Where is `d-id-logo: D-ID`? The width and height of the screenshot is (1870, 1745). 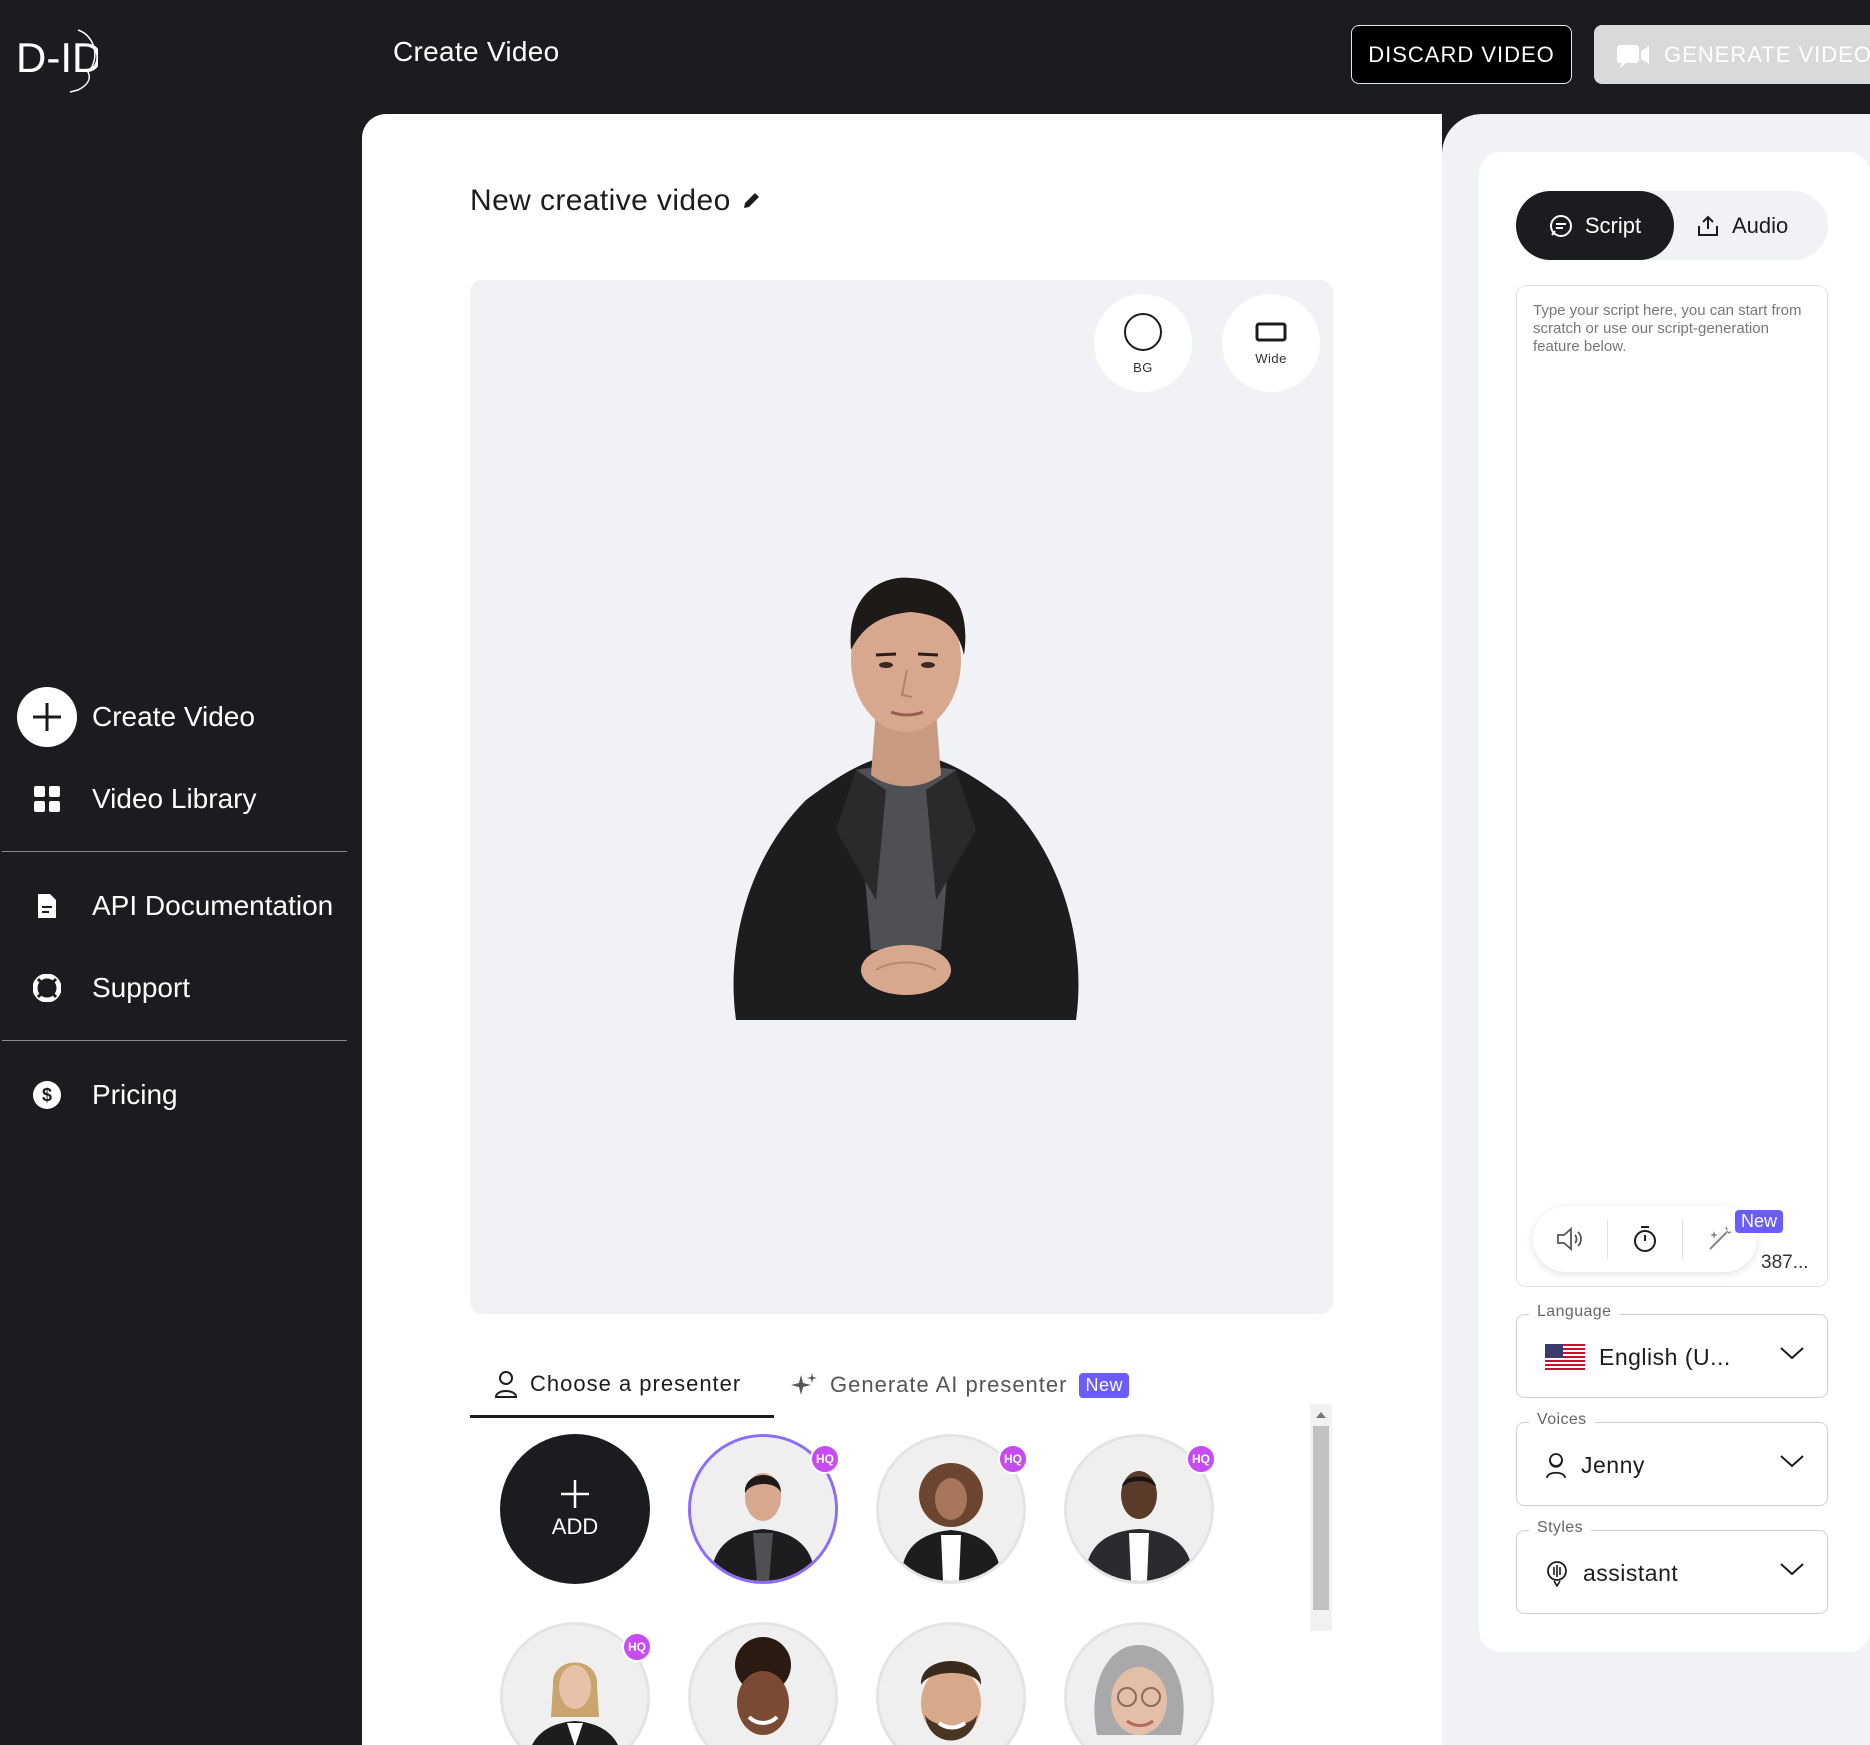
d-id-logo: D-ID is located at coordinates (57, 61).